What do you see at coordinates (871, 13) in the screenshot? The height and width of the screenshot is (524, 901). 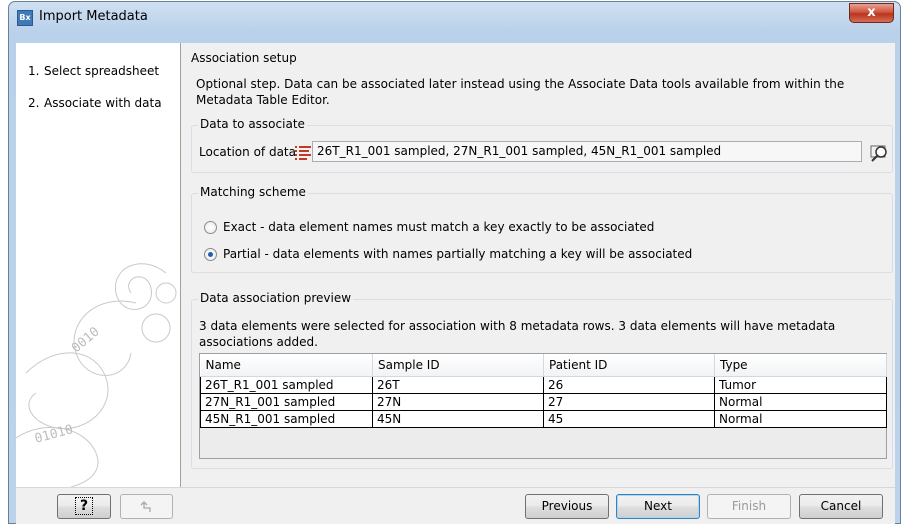 I see `close-button: x` at bounding box center [871, 13].